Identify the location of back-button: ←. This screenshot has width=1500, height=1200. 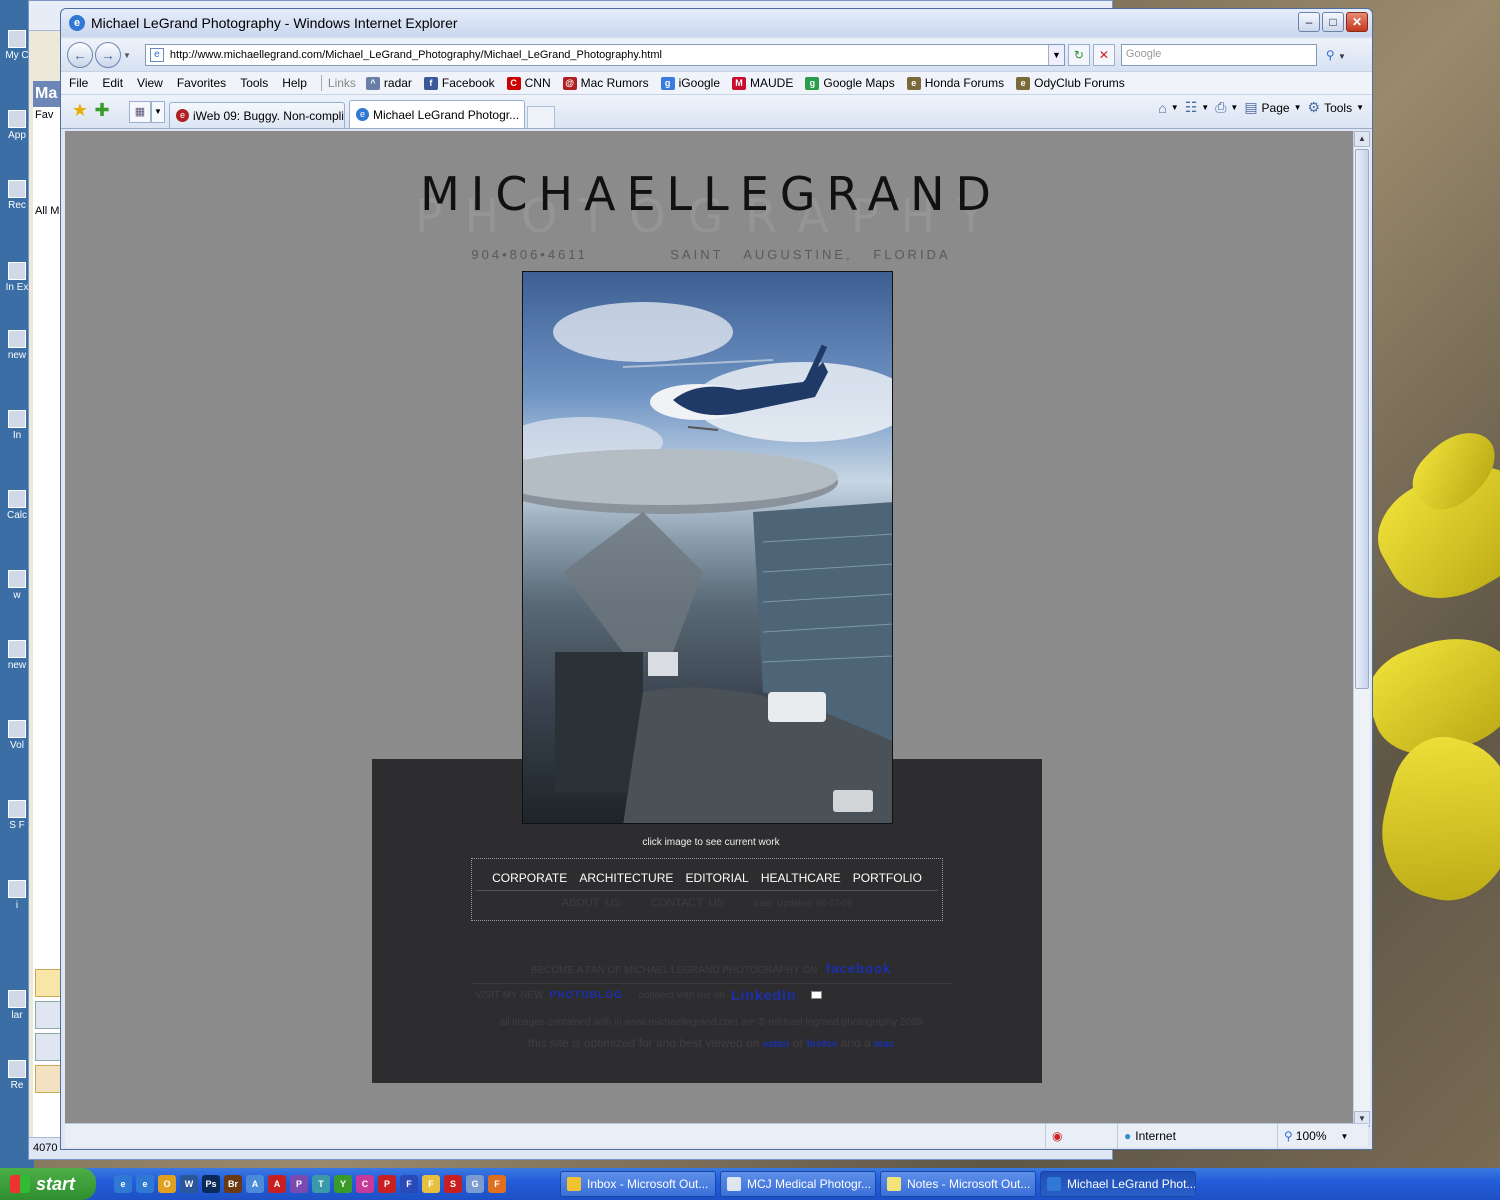
(80, 55).